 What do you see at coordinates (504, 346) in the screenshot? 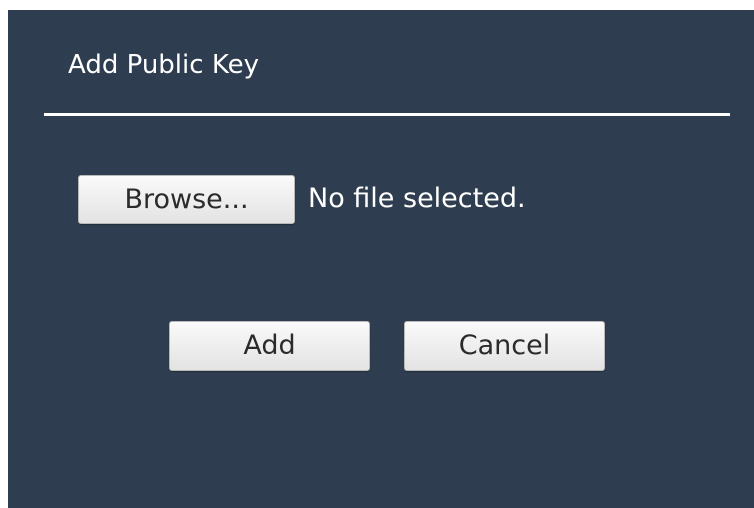
I see `cancel-button: Cancel` at bounding box center [504, 346].